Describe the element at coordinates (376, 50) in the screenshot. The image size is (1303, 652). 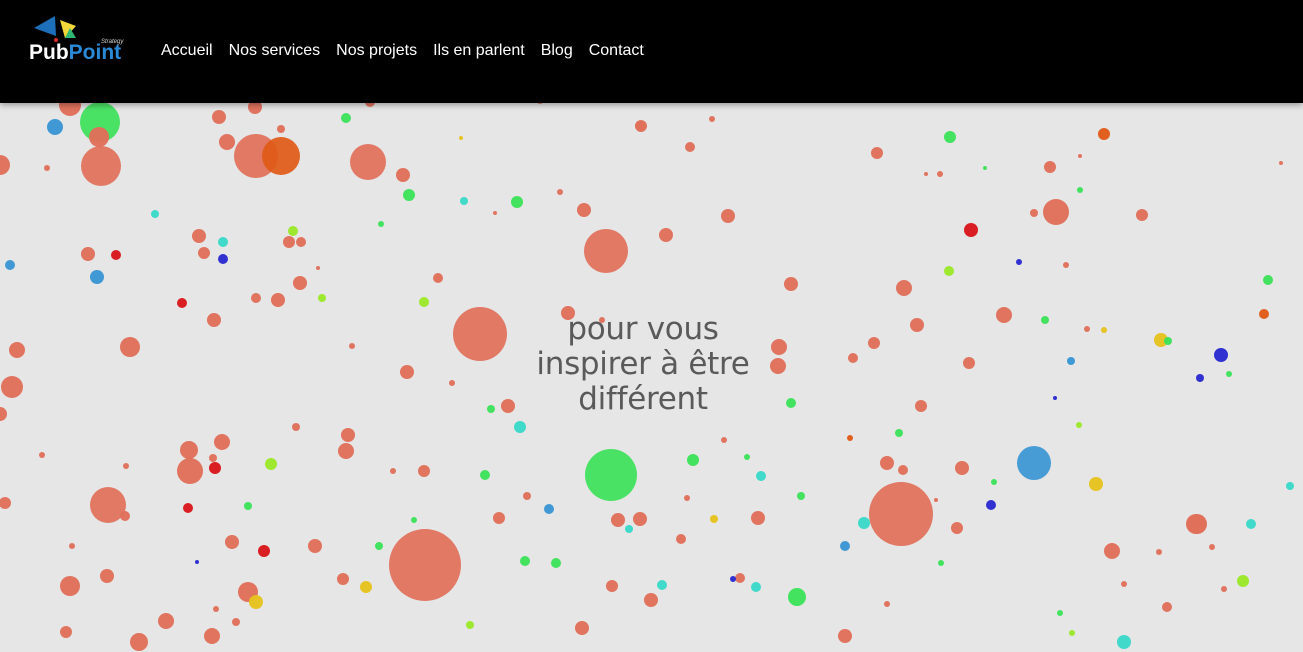
I see `nav-nos-projets: Nos projets` at that location.